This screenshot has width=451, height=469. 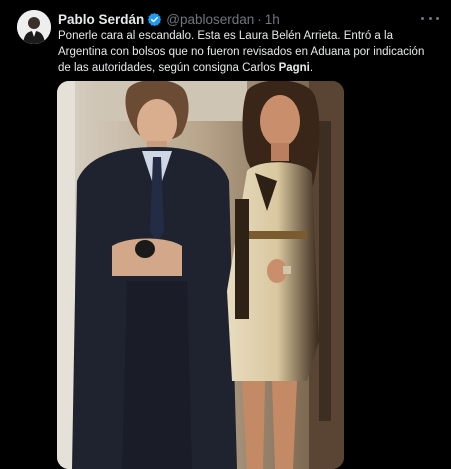 What do you see at coordinates (311, 68) in the screenshot?
I see `tweet-text-end: .` at bounding box center [311, 68].